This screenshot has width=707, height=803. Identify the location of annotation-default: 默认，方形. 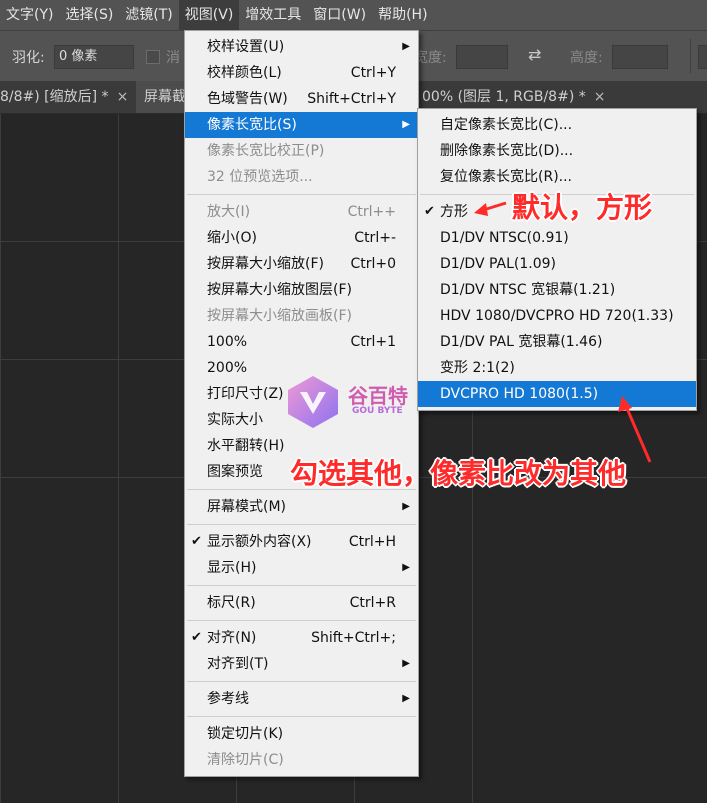
(582, 207).